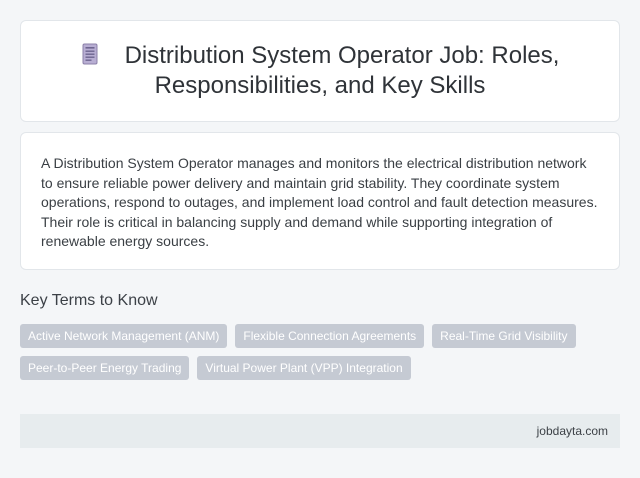  Describe the element at coordinates (320, 431) in the screenshot. I see `footer: jobdayta.com` at that location.